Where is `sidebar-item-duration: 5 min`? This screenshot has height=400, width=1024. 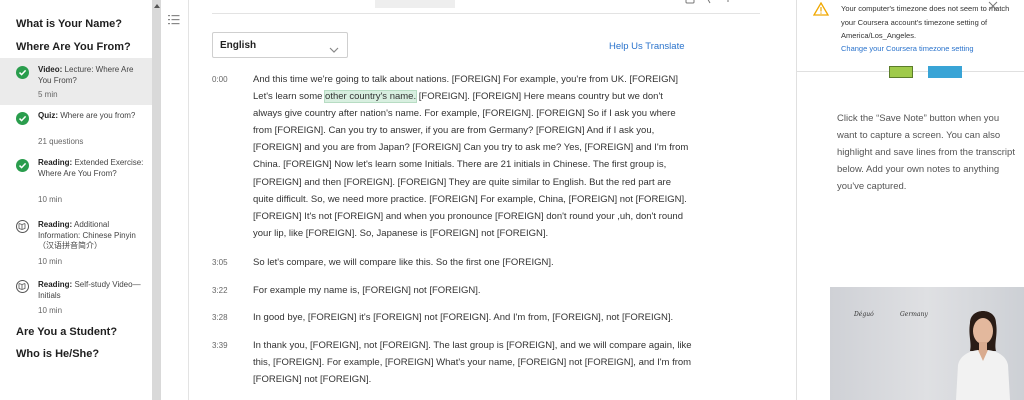
sidebar-item-duration: 5 min is located at coordinates (48, 94).